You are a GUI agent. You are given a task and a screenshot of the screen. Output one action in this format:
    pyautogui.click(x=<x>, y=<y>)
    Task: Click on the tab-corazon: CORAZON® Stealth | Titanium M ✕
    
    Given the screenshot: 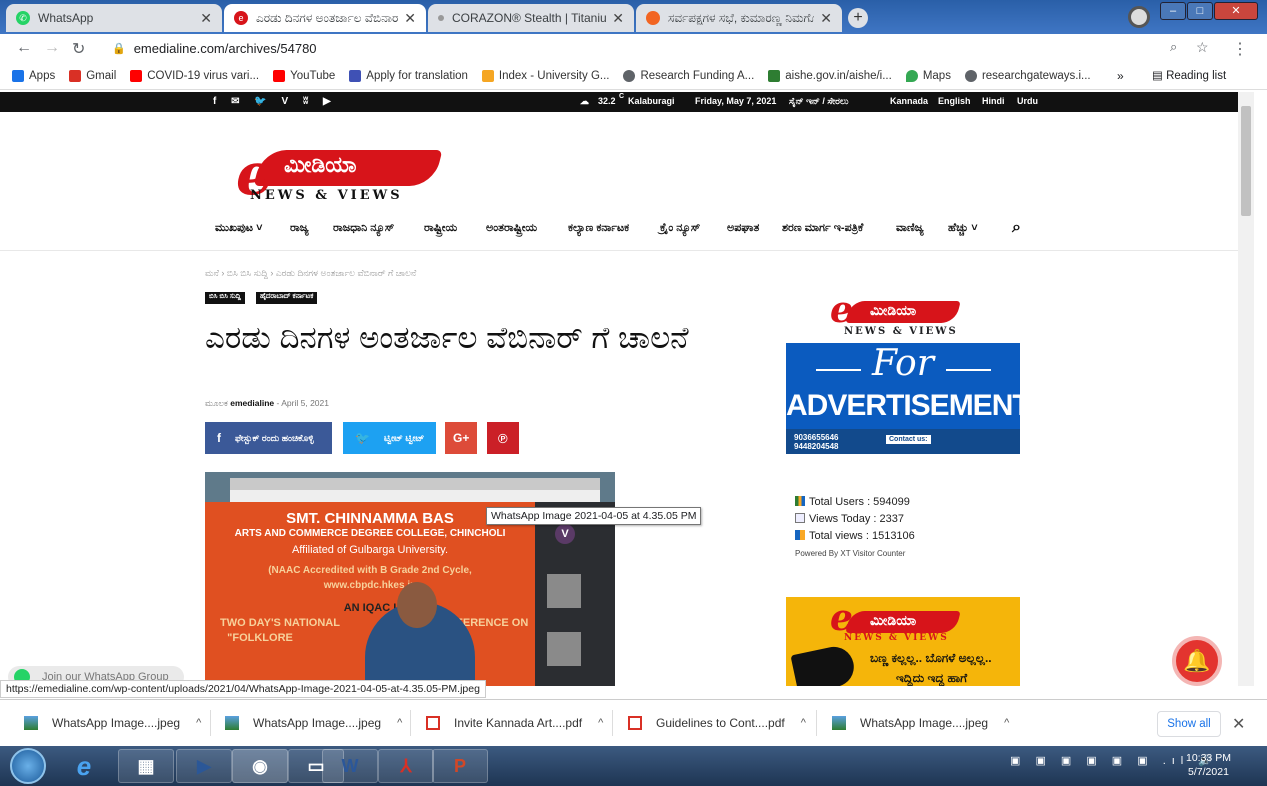 What is the action you would take?
    pyautogui.click(x=531, y=18)
    